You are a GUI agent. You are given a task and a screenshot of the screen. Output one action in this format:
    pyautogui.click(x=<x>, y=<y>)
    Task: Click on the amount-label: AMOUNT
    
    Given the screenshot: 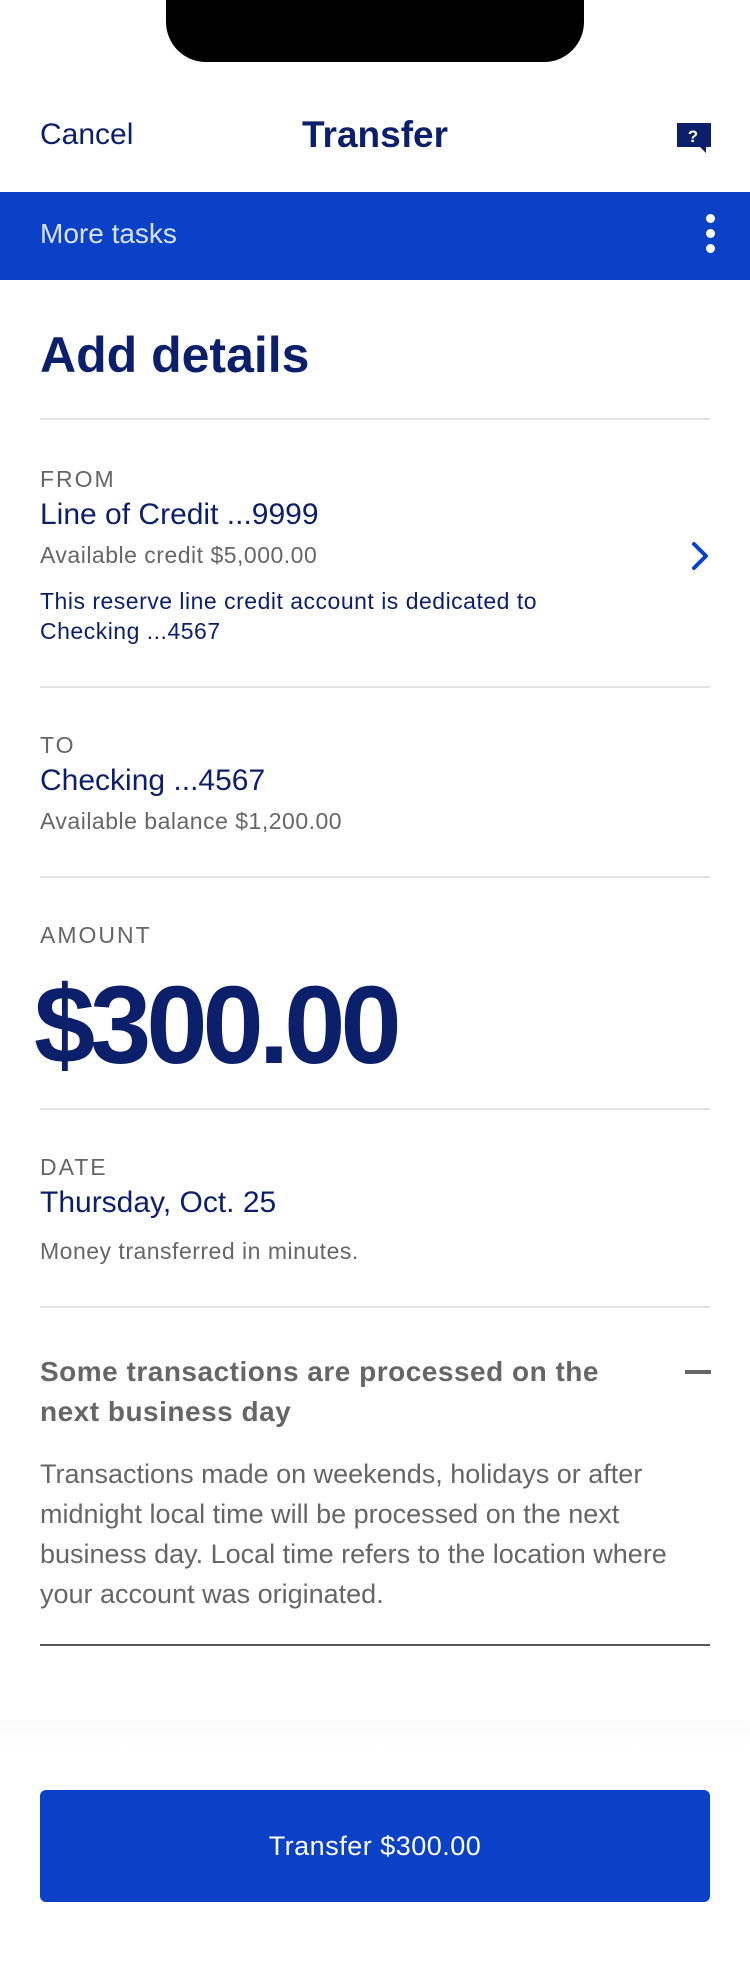 What is the action you would take?
    pyautogui.click(x=96, y=935)
    